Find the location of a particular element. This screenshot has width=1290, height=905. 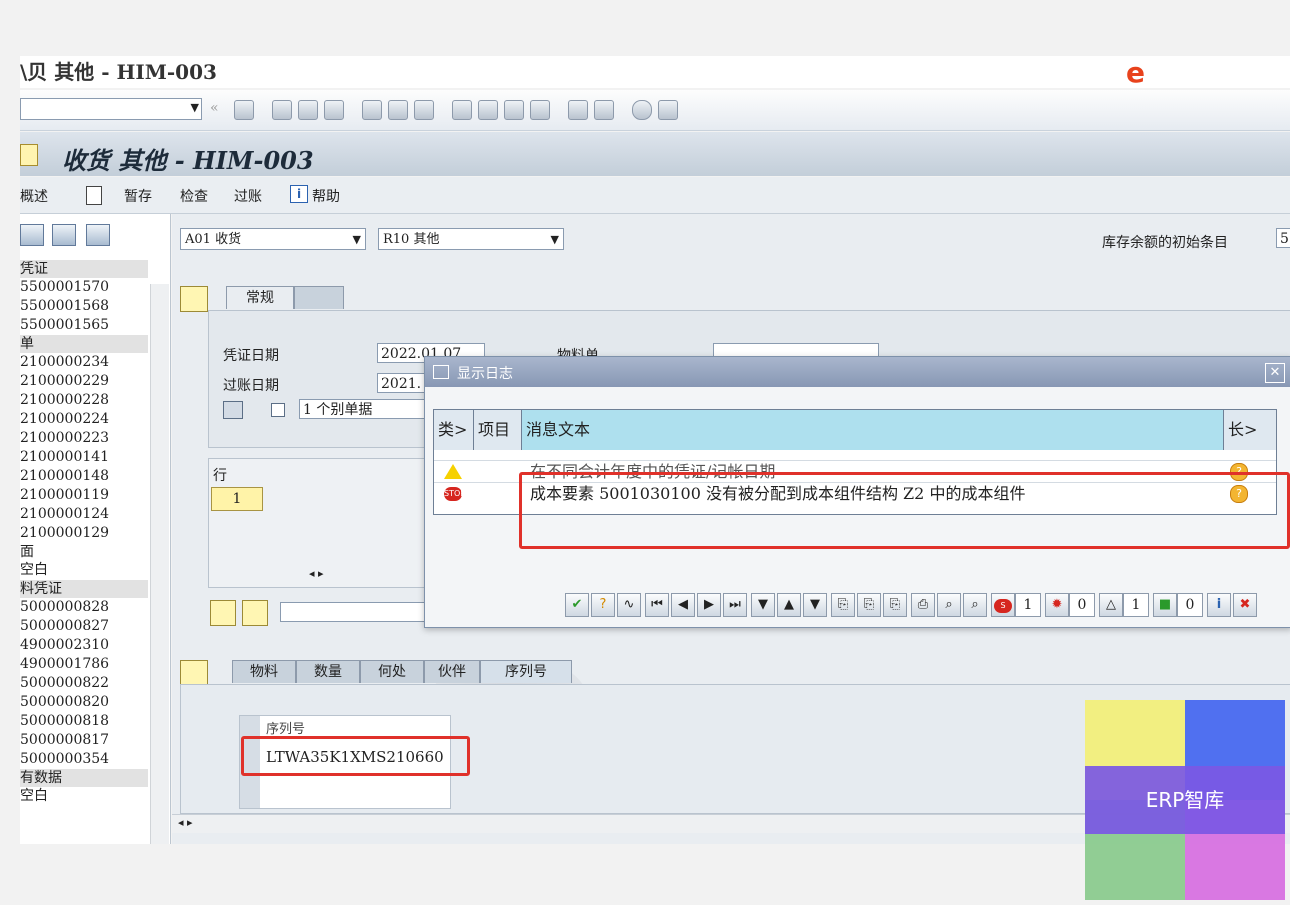

list-item: 2100000141 is located at coordinates (84, 457).